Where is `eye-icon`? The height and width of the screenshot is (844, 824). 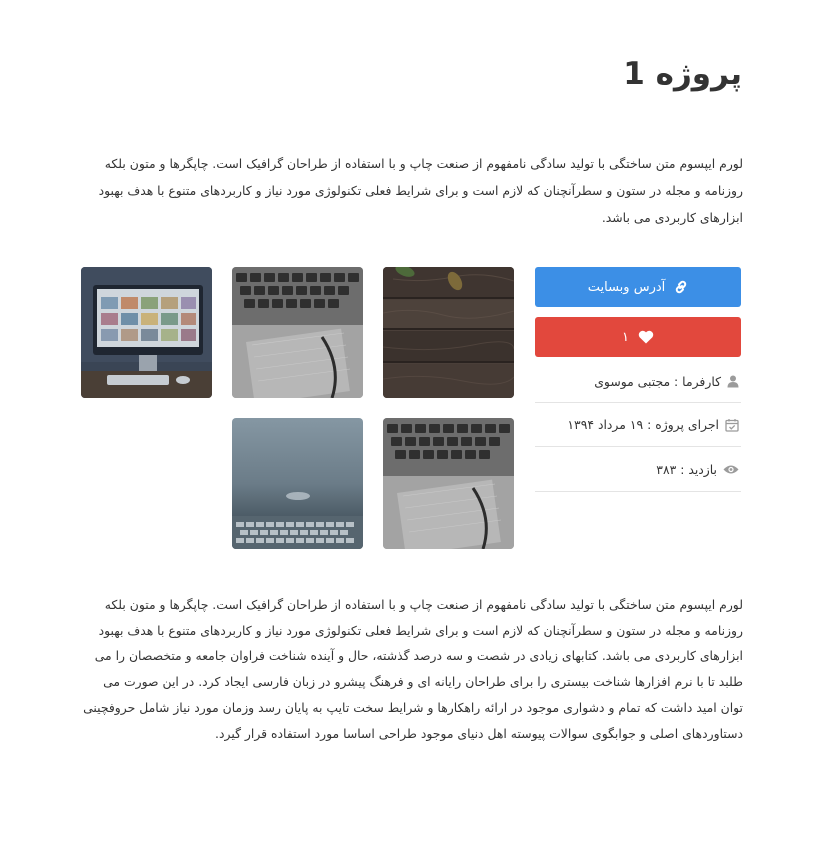 eye-icon is located at coordinates (731, 469).